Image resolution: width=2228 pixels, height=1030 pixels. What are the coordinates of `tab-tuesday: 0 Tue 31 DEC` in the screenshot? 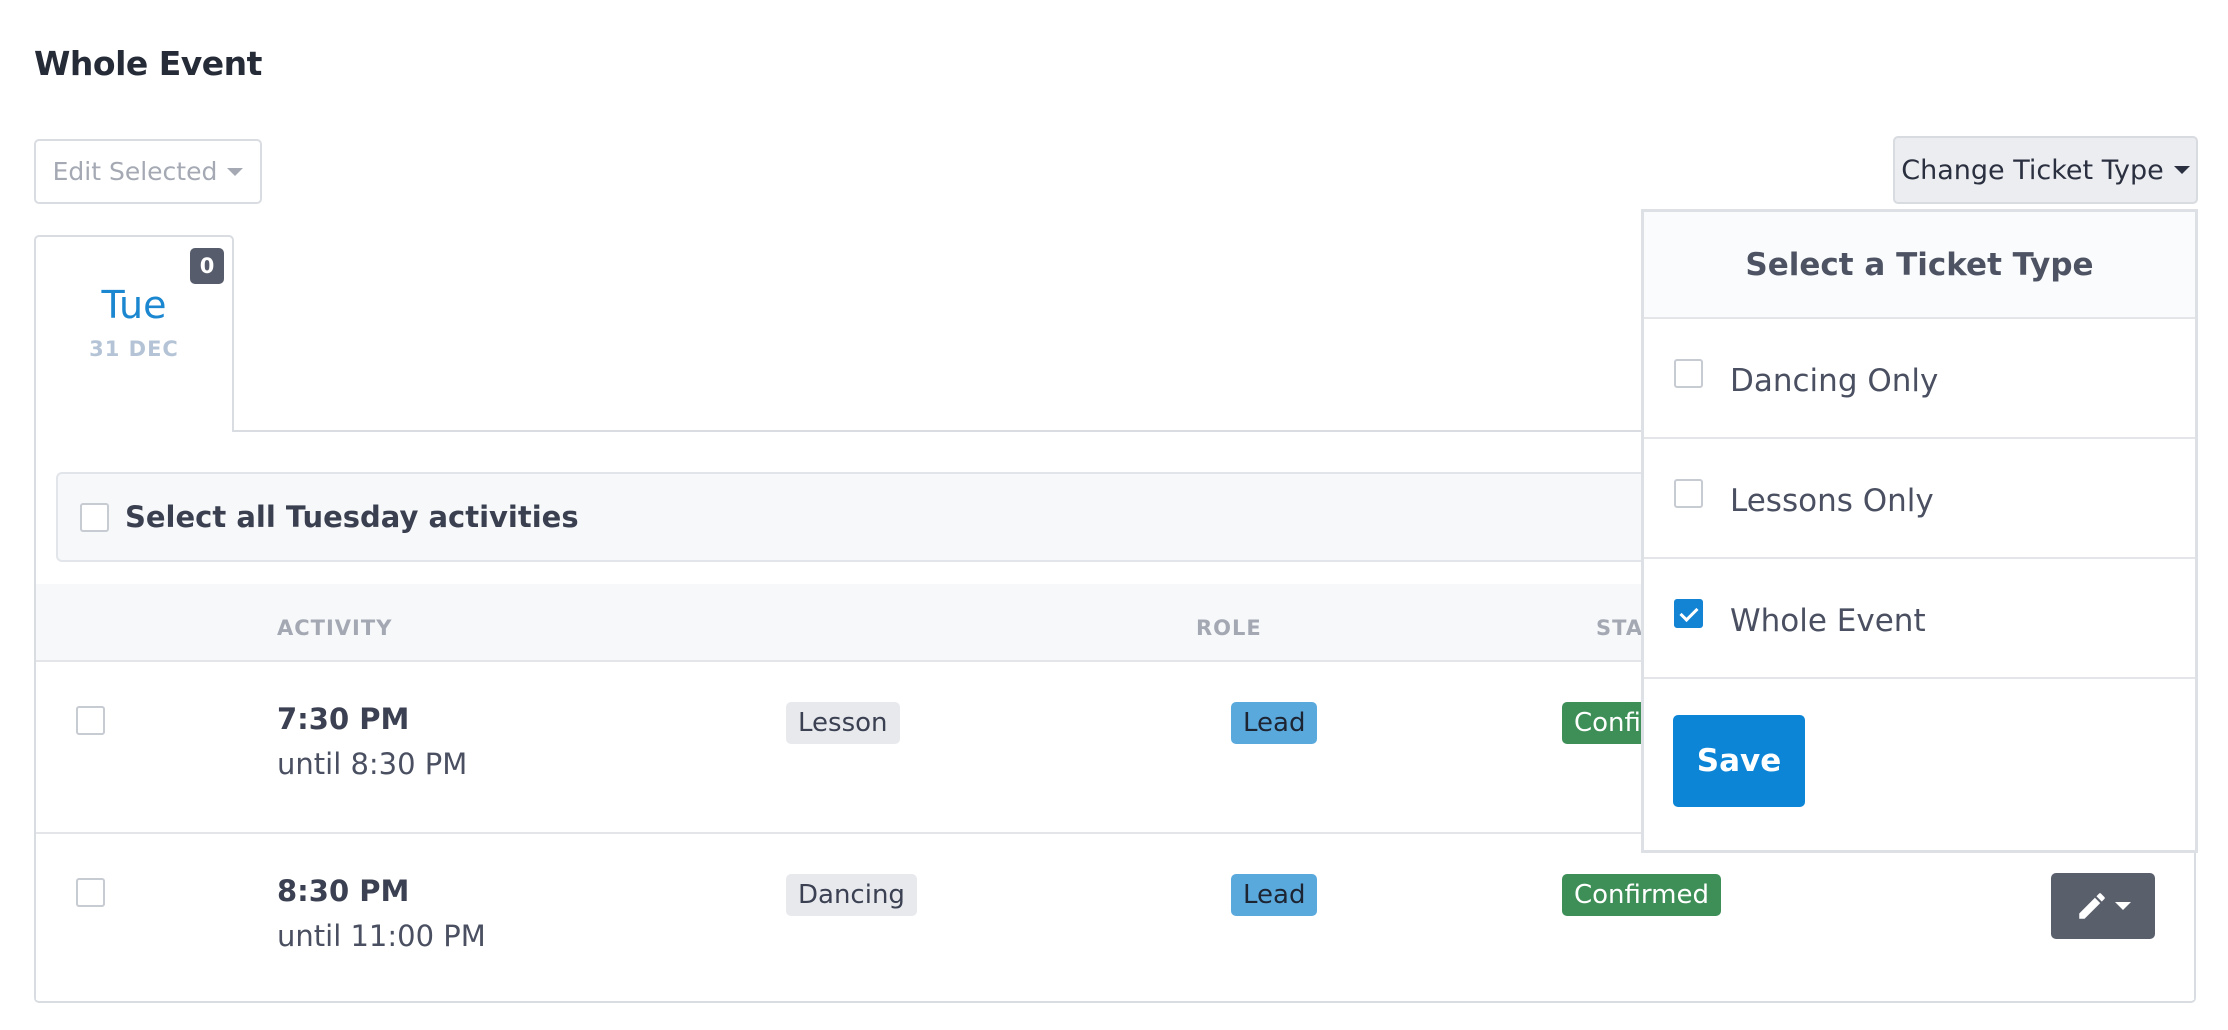 It's located at (134, 333).